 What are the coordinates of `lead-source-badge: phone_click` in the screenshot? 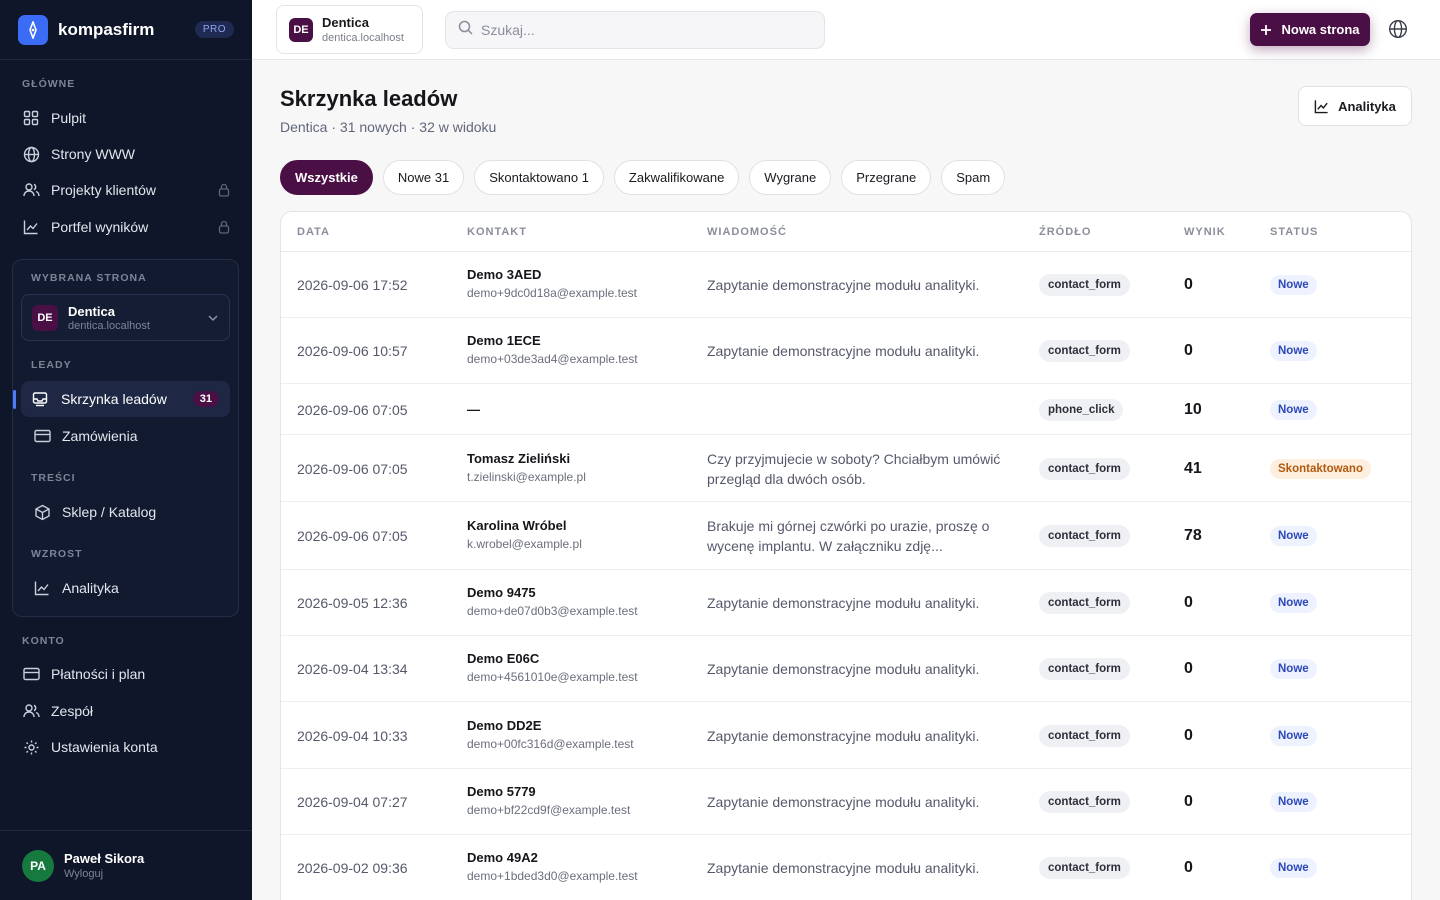 It's located at (1081, 409).